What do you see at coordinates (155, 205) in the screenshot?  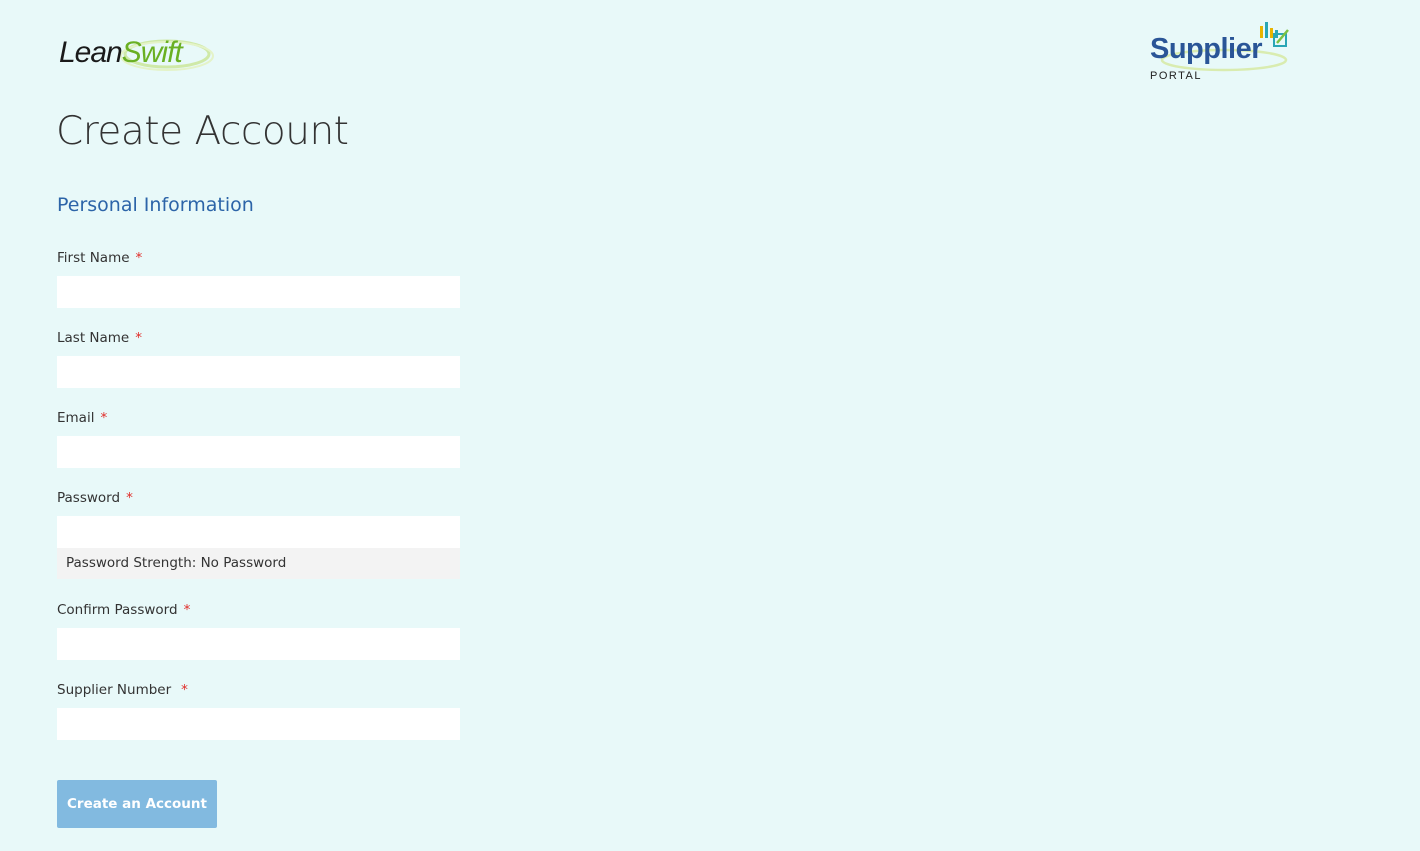 I see `section-title: Personal Information` at bounding box center [155, 205].